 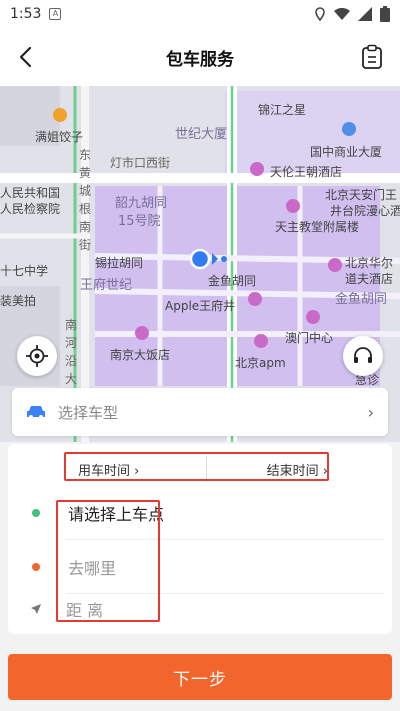 I want to click on battery-icon, so click(x=385, y=14).